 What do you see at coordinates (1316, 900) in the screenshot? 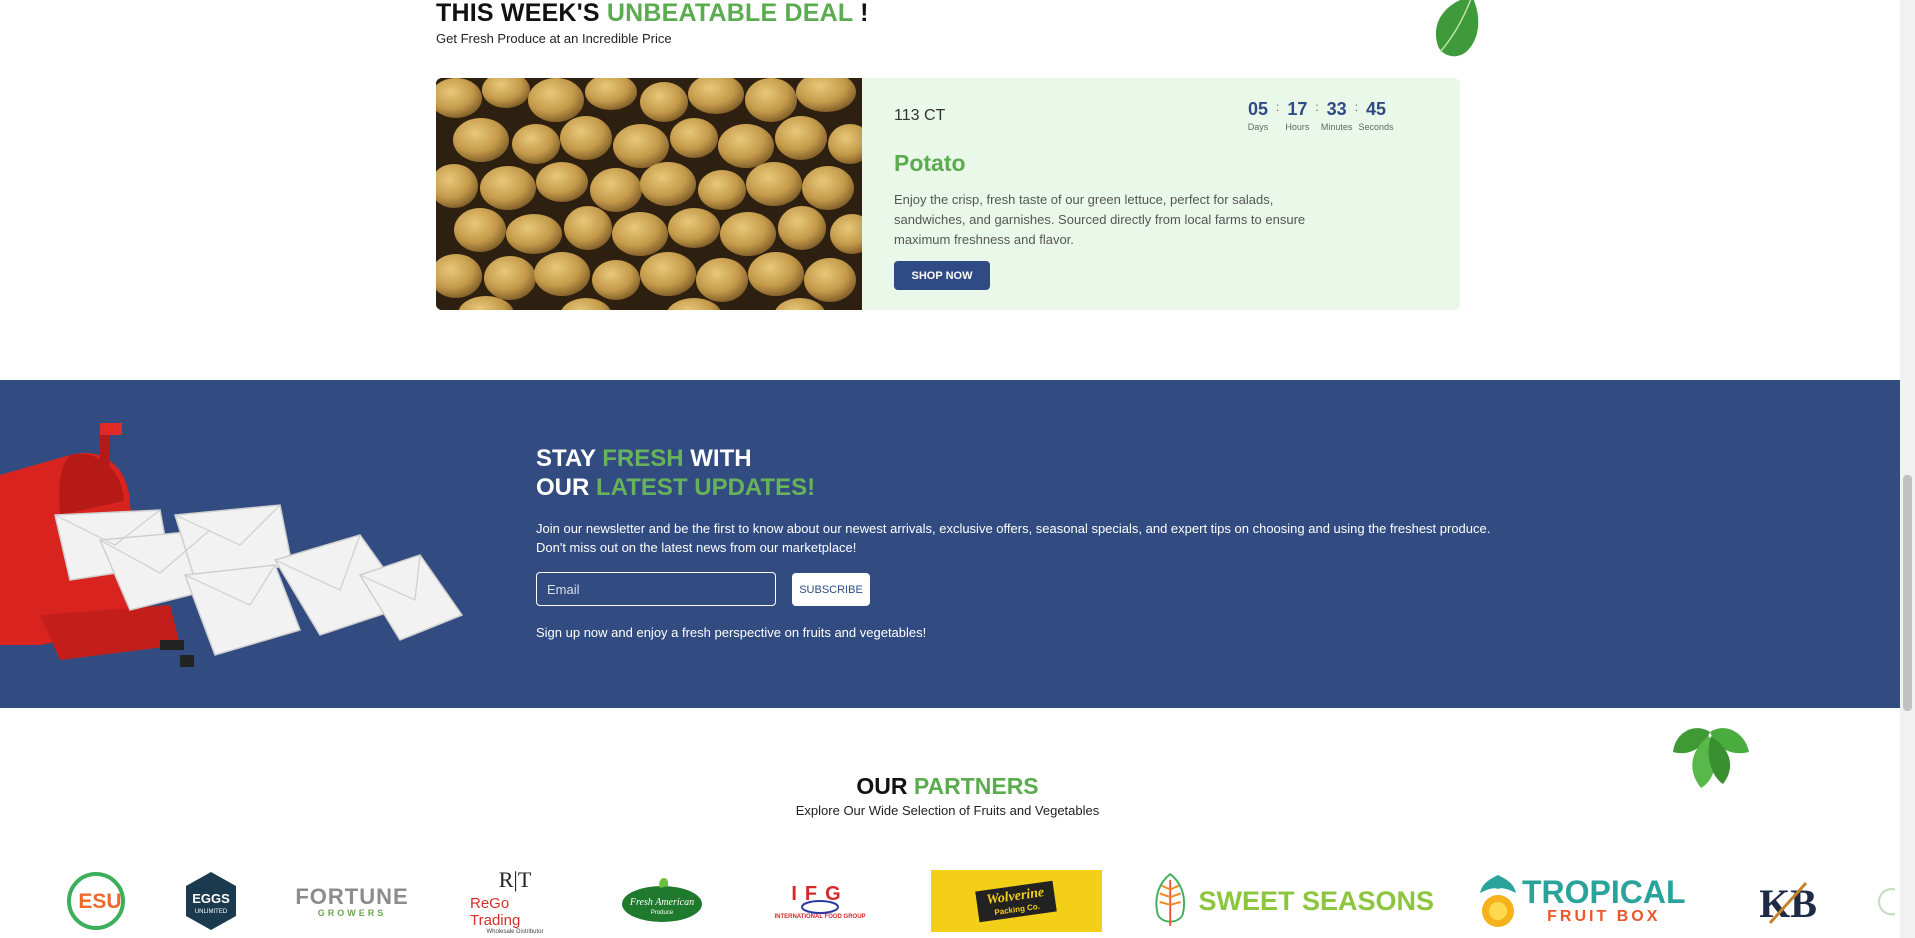
I see `sweet-seasons-logo-text: SWEET SEASONS` at bounding box center [1316, 900].